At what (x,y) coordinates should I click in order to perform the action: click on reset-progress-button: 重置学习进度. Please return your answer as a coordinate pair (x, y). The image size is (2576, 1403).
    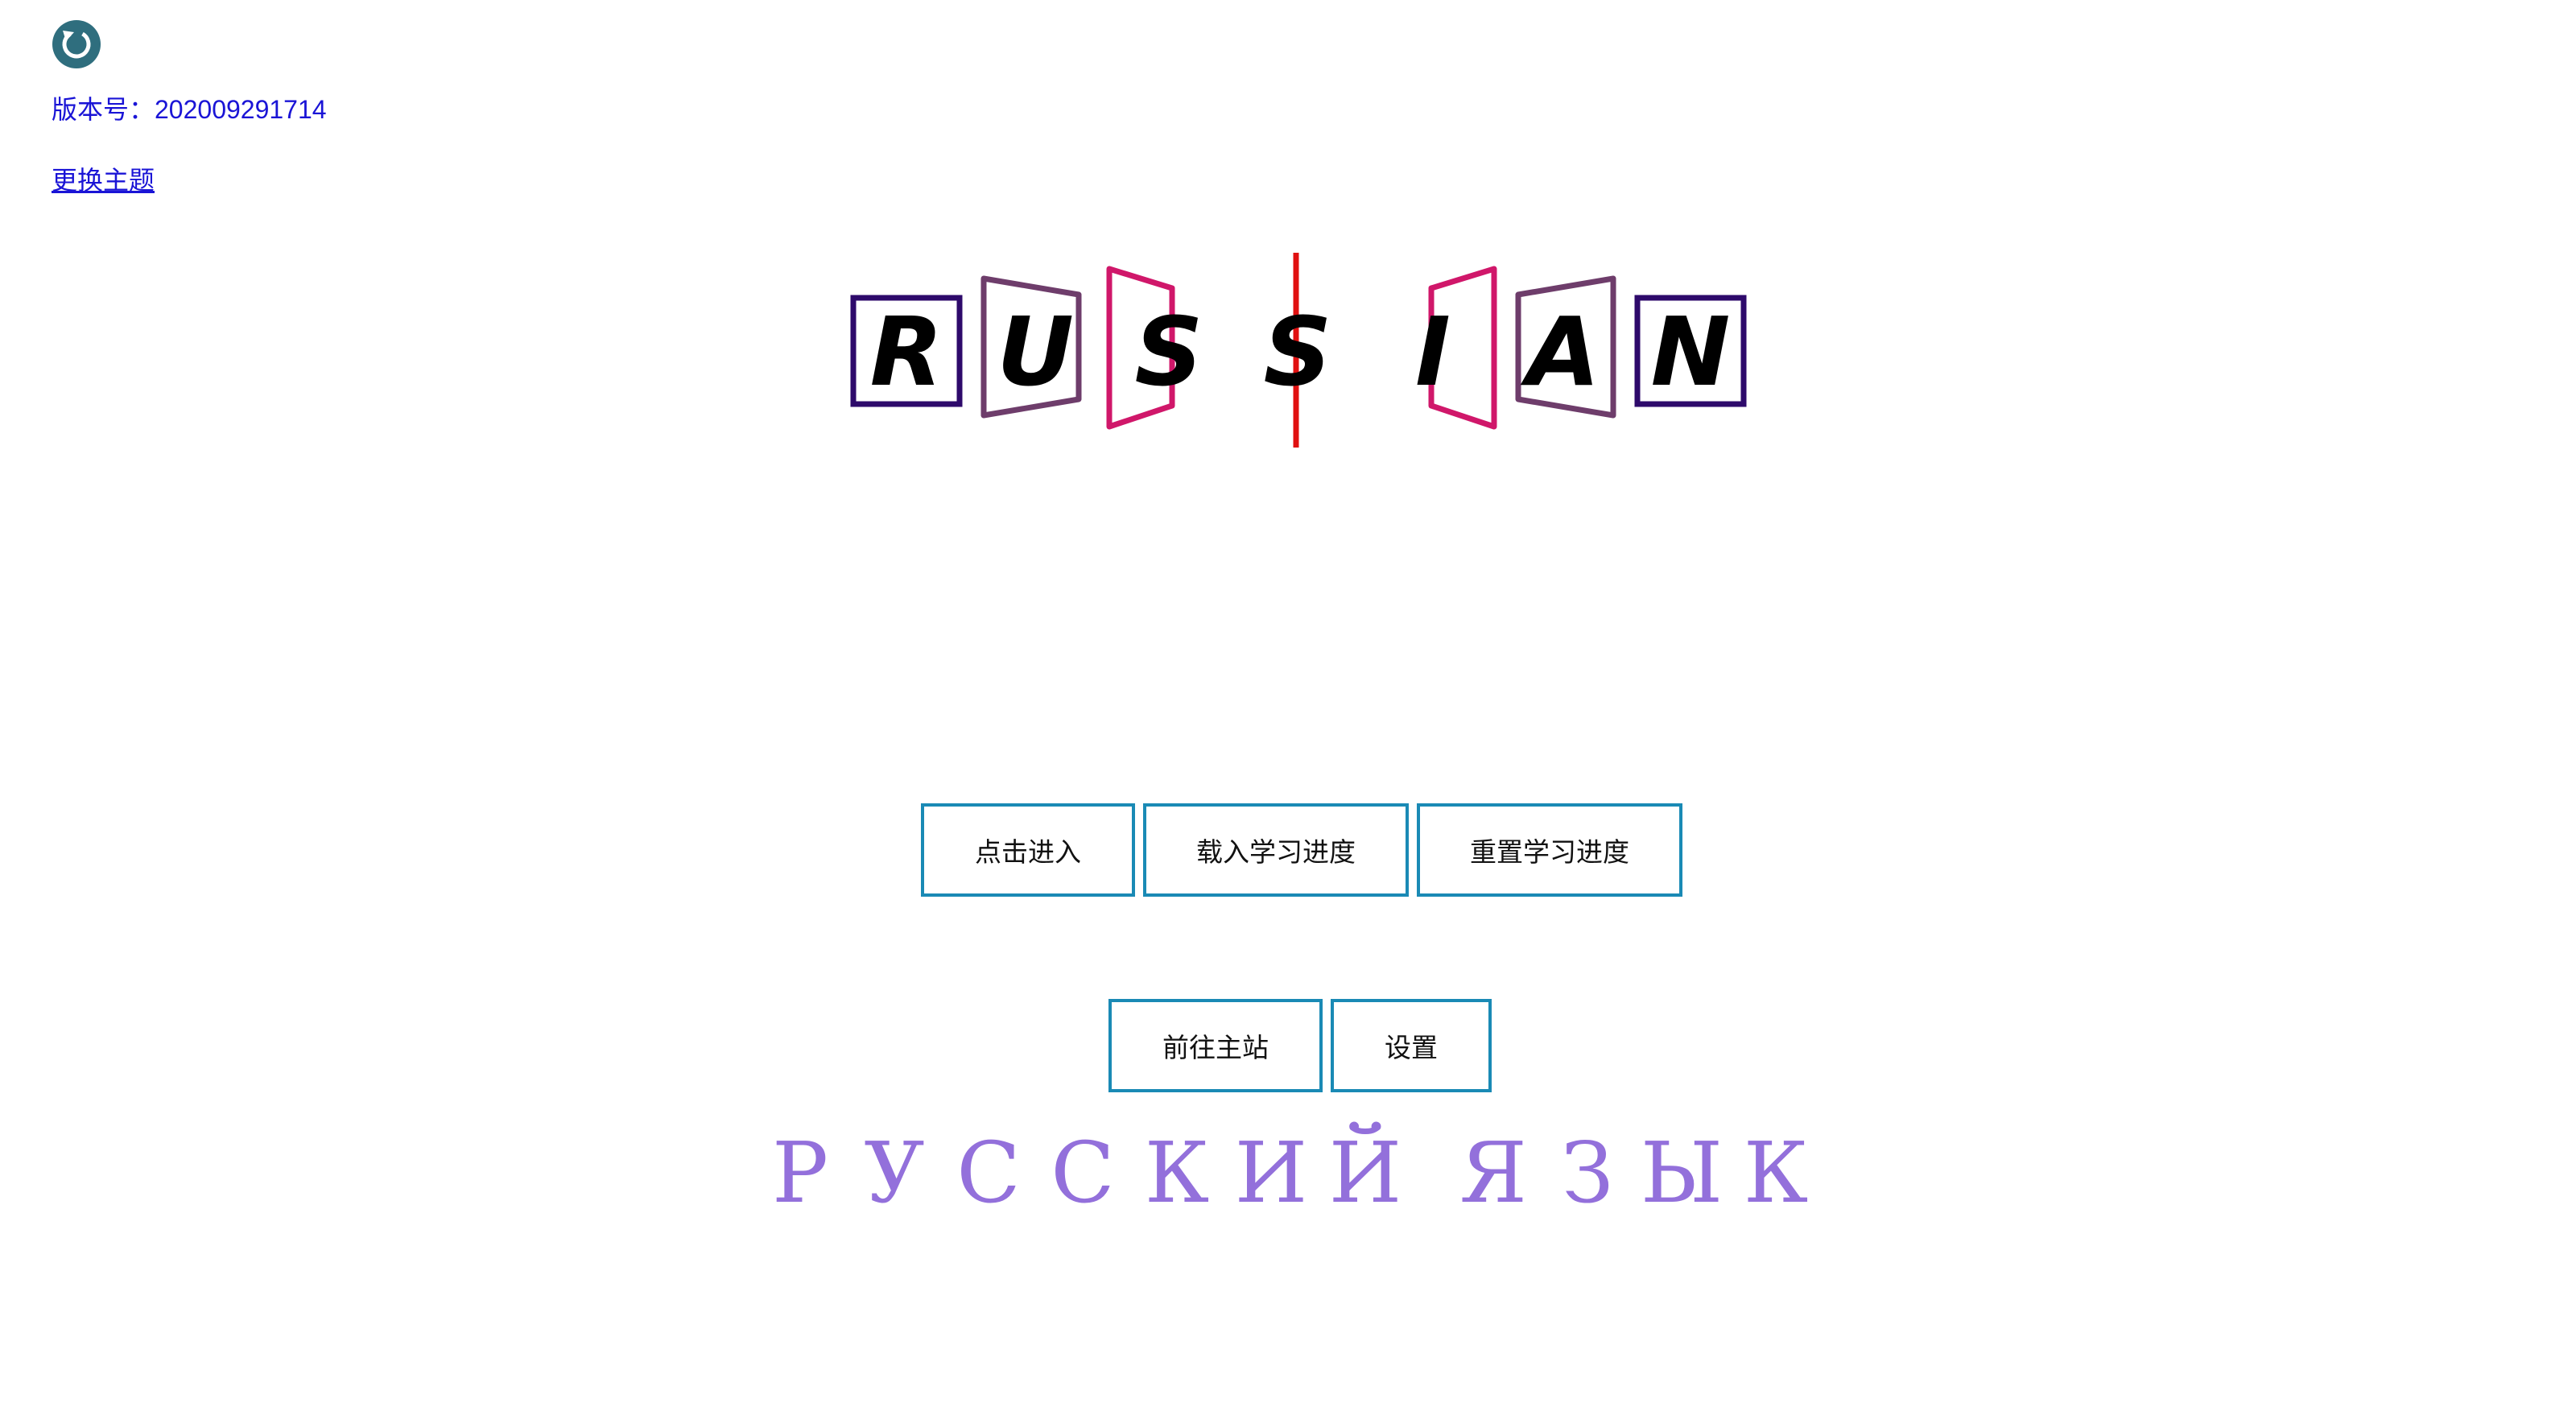
    Looking at the image, I should click on (1549, 850).